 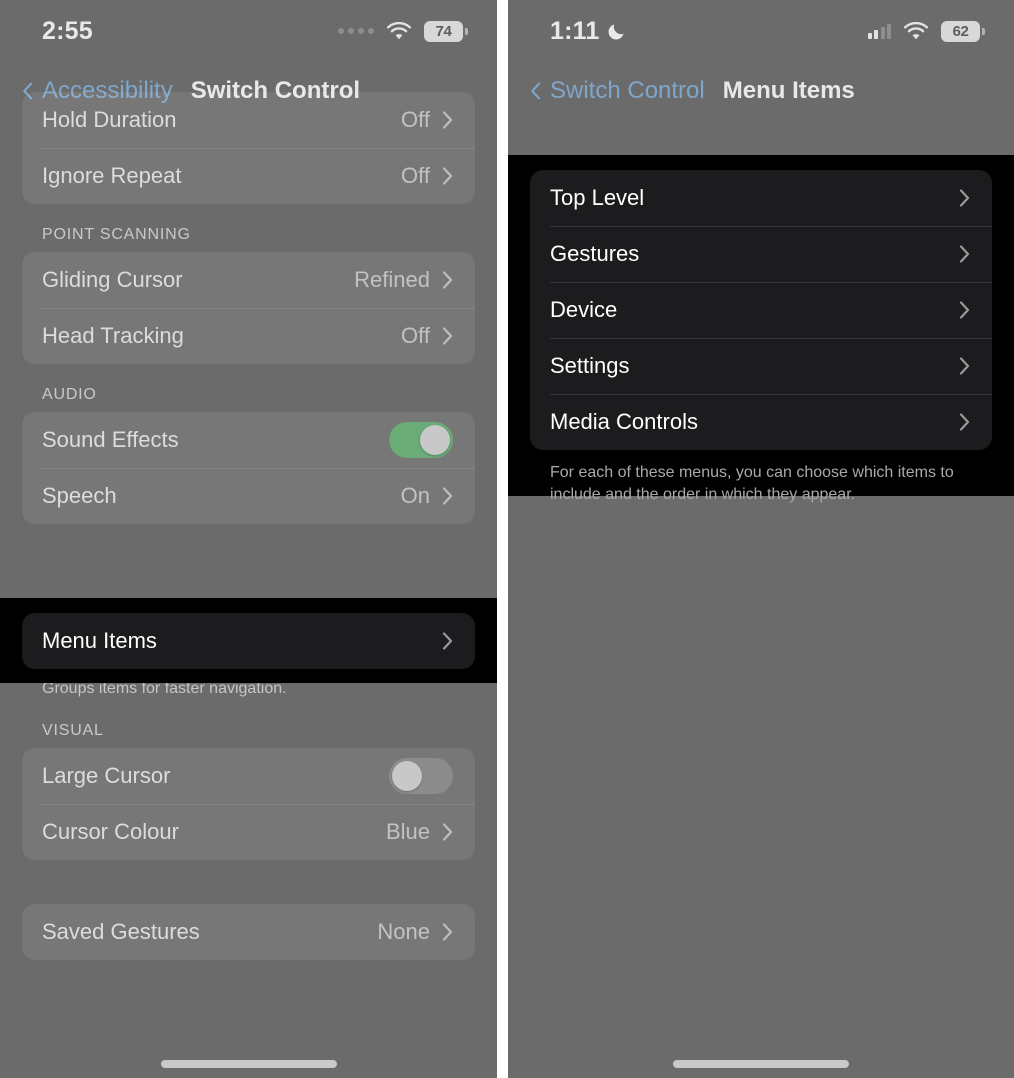 I want to click on left-card-point-scanning: Gliding Cursor Refined Head Tracking Off, so click(x=248, y=308).